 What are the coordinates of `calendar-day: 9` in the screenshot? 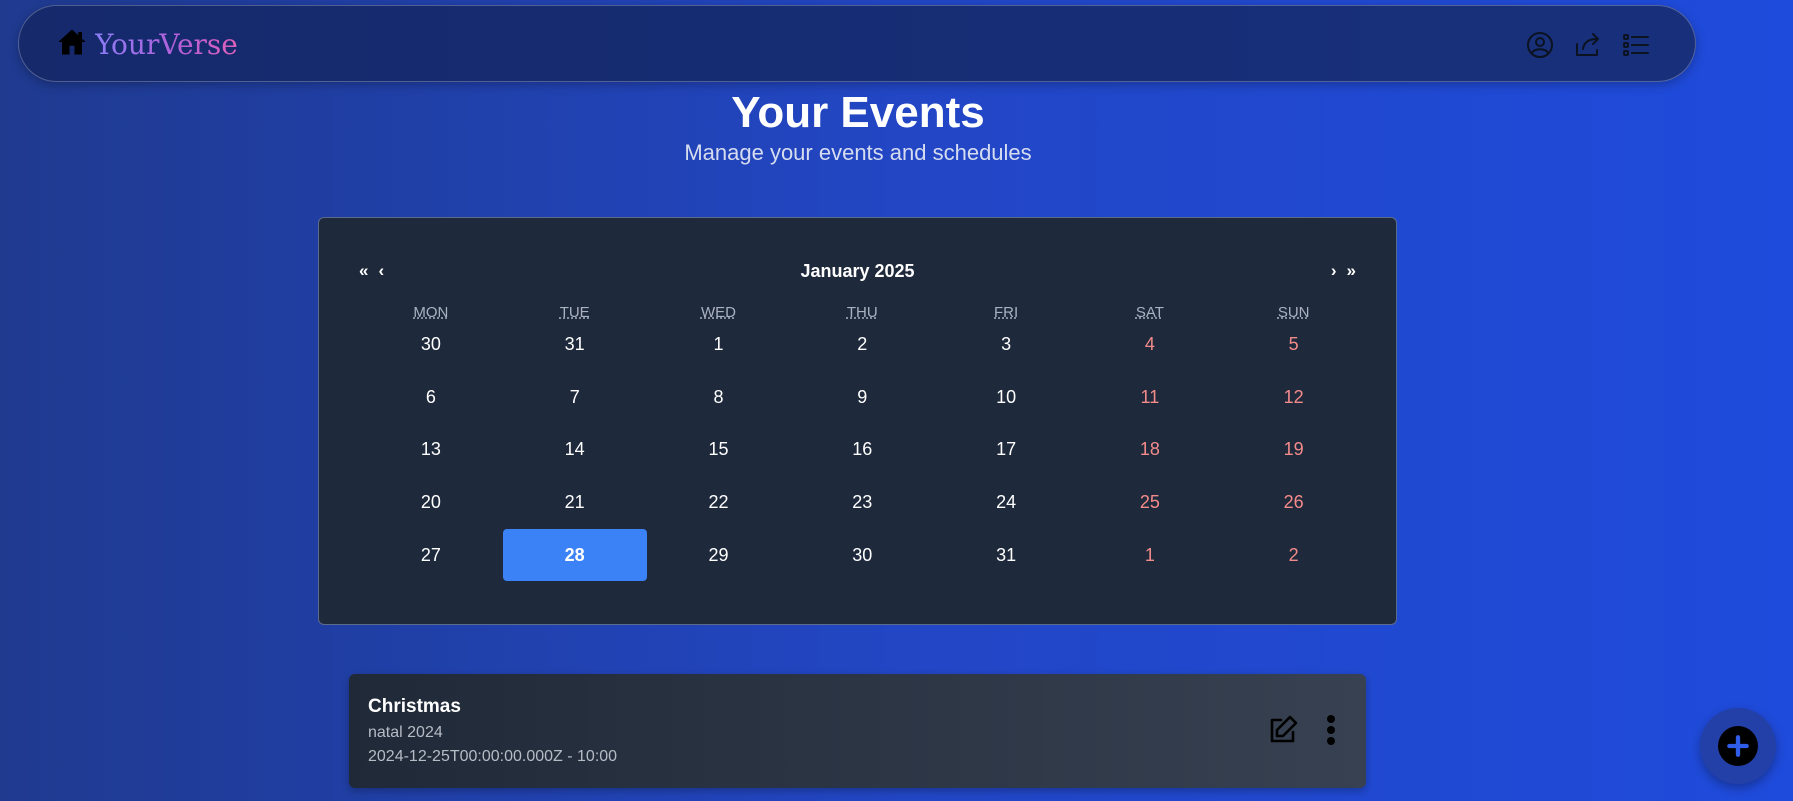 It's located at (862, 397).